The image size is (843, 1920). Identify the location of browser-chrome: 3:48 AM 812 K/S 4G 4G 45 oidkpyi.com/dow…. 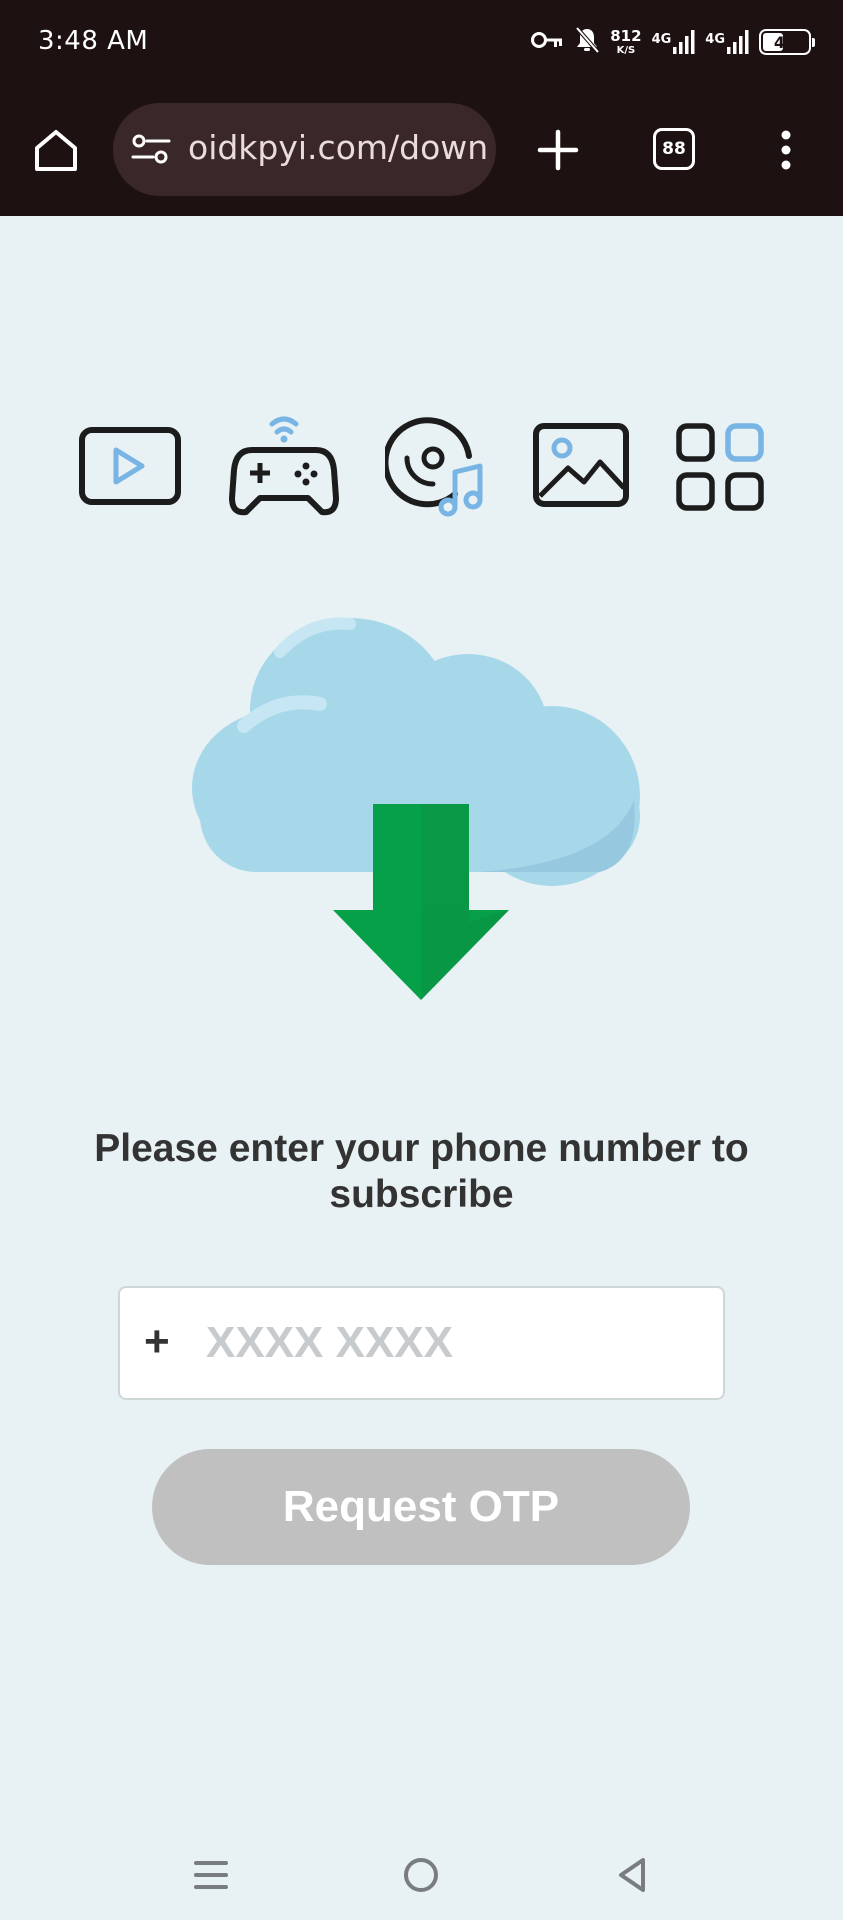
(421, 108).